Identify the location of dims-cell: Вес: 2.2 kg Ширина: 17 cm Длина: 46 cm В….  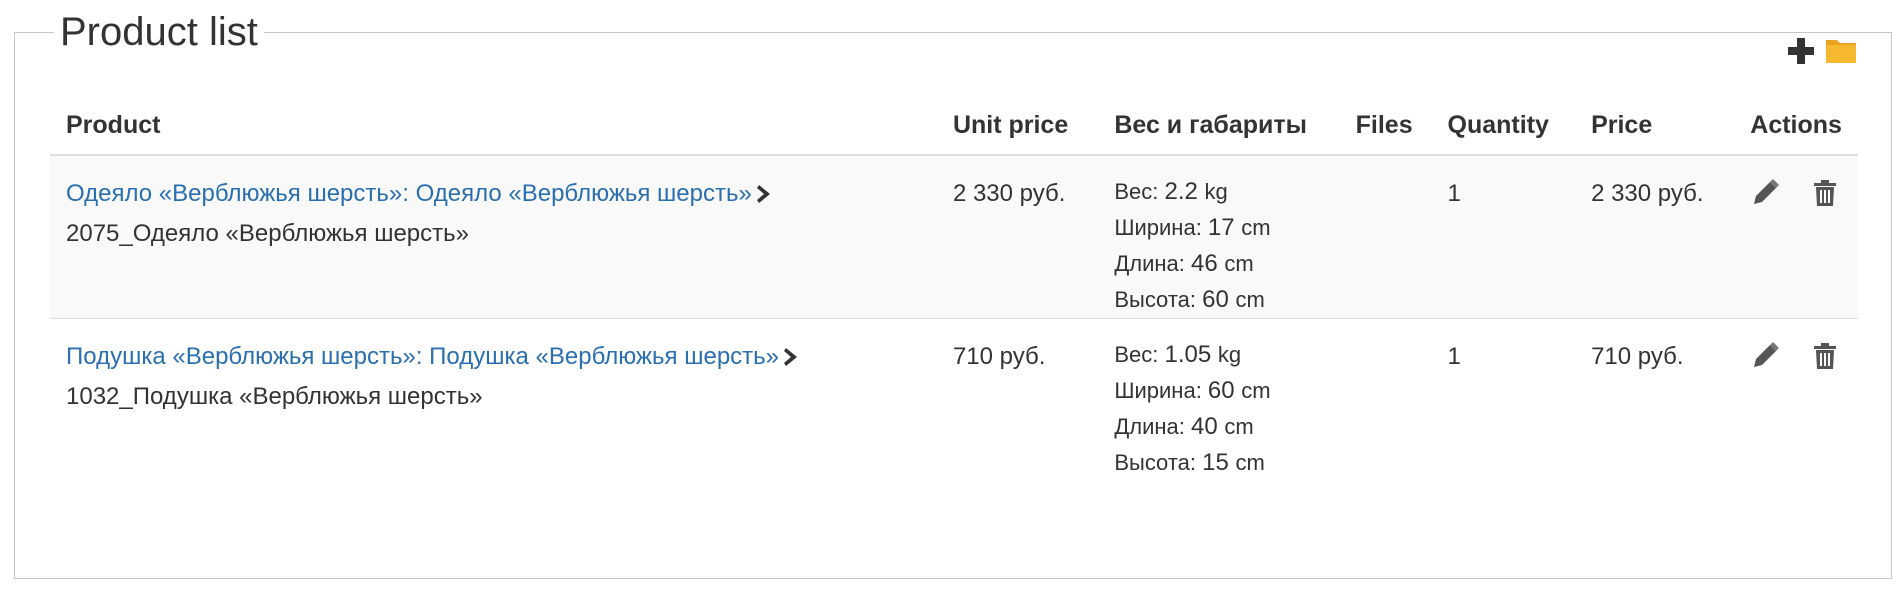
(1219, 236).